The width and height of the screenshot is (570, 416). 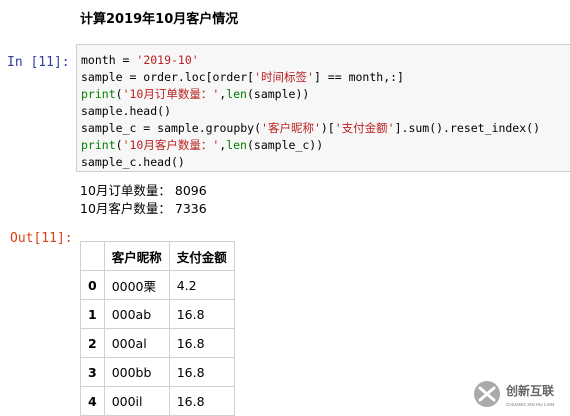 I want to click on stdout-line: 10月订单数量： 8096, so click(x=143, y=190).